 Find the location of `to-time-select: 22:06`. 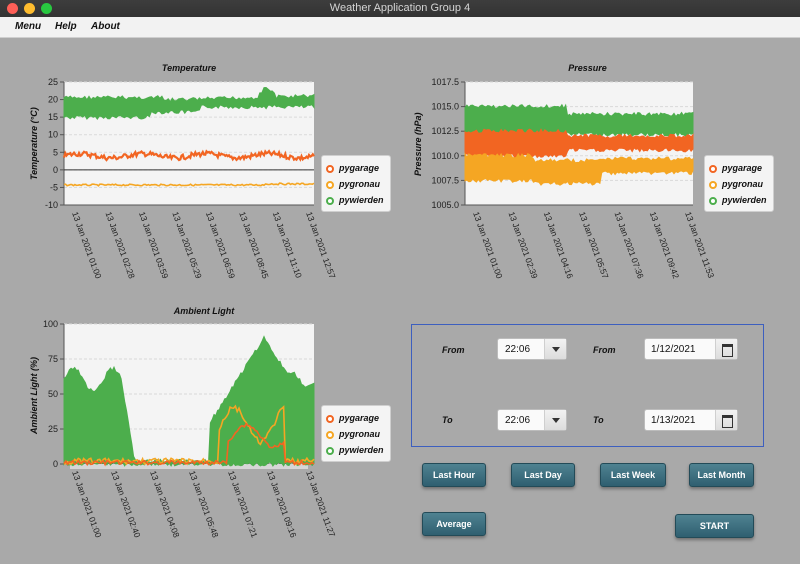

to-time-select: 22:06 is located at coordinates (532, 420).